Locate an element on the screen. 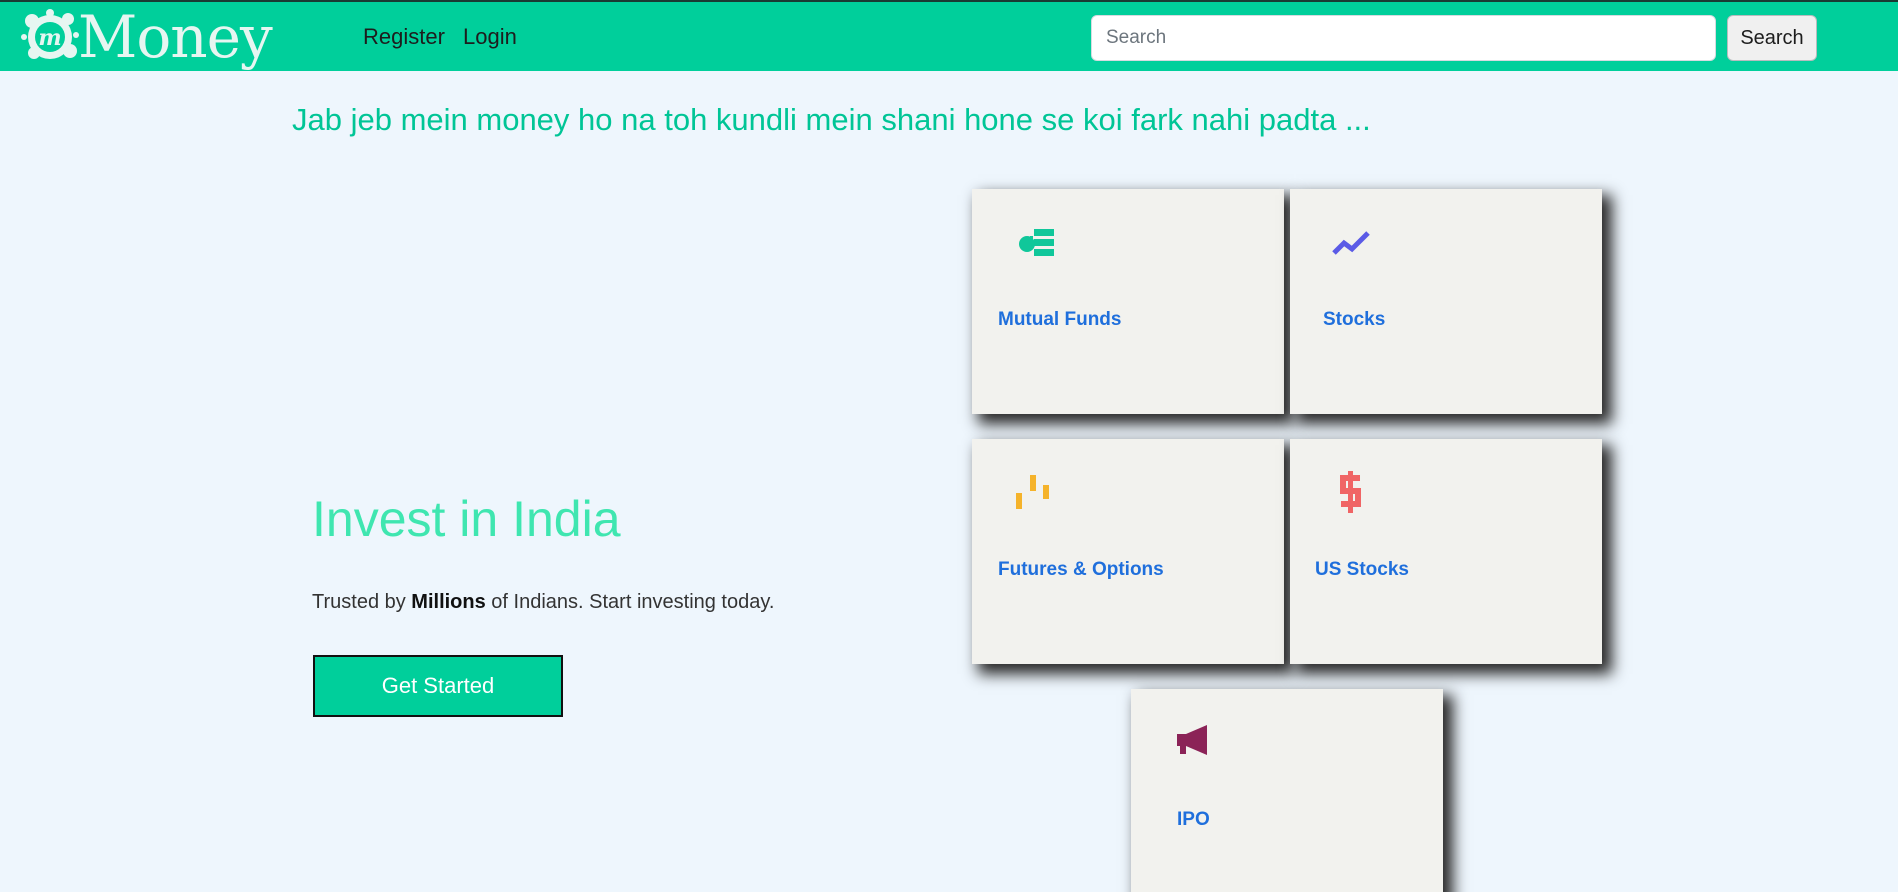  brand-logo: m Money is located at coordinates (146, 37).